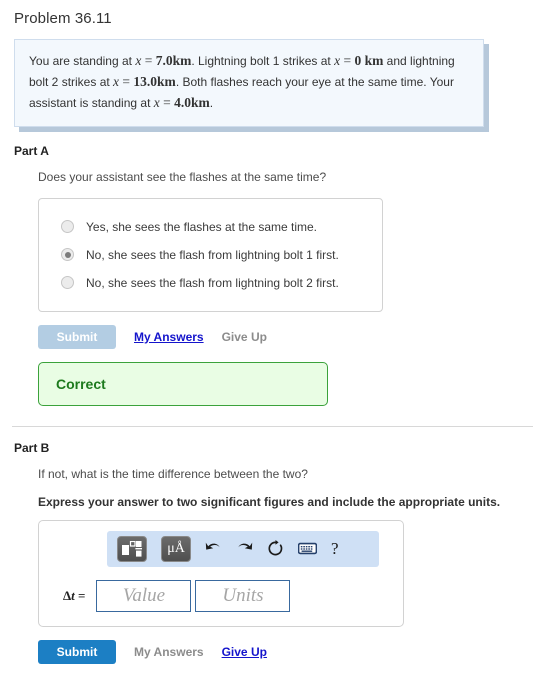  What do you see at coordinates (221, 573) in the screenshot?
I see `answer-entry-box: μÅ ? Δt = Value Units` at bounding box center [221, 573].